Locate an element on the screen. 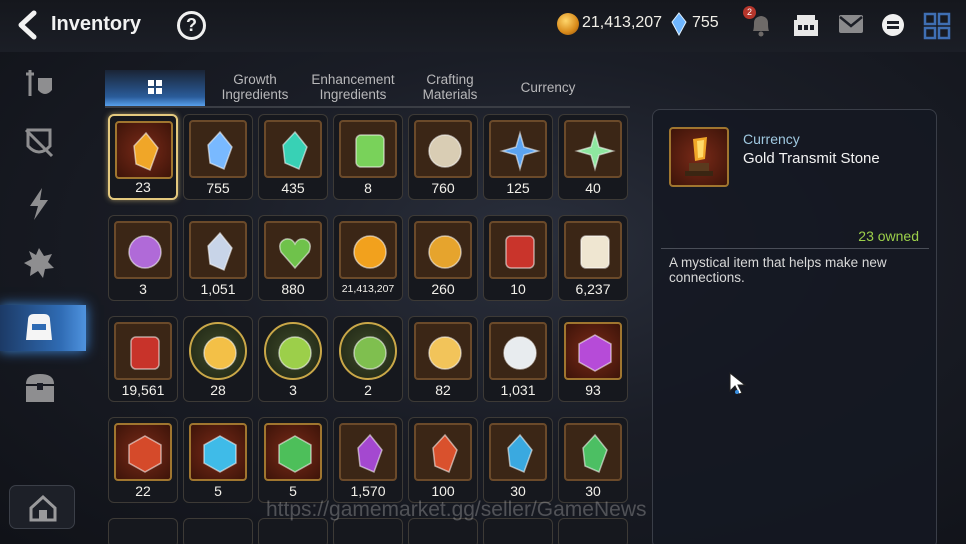  item-slot: 22 is located at coordinates (143, 460).